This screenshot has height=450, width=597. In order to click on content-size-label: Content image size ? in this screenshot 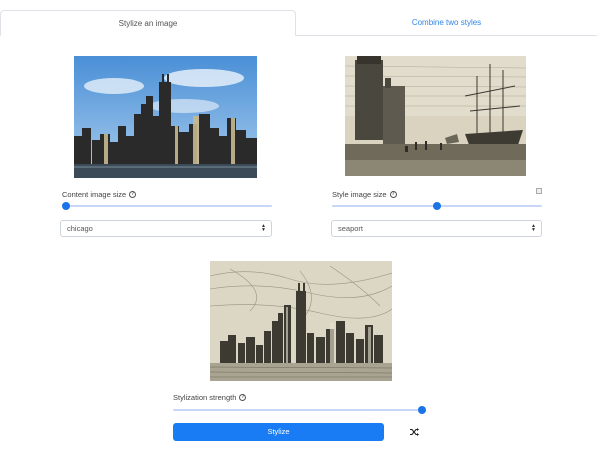, I will do `click(99, 194)`.